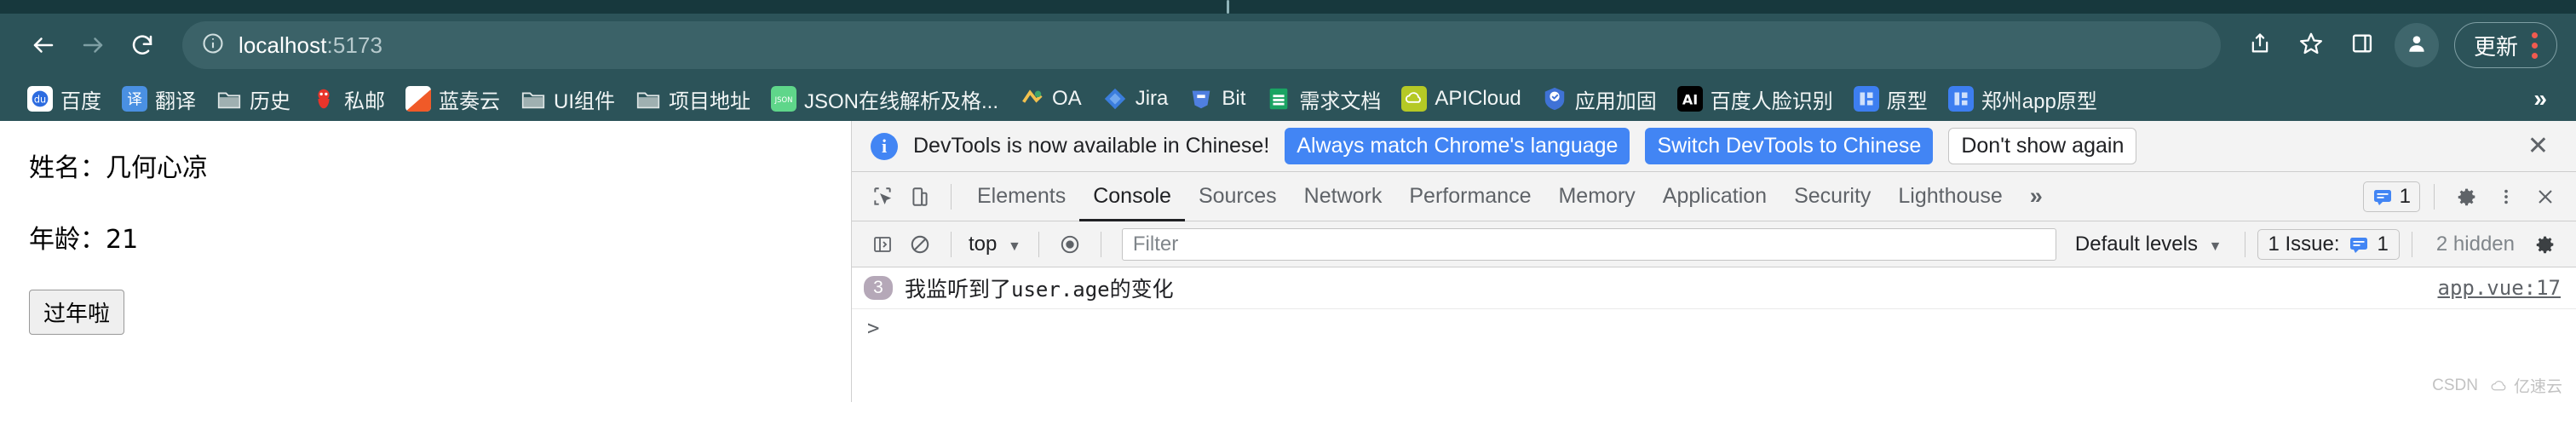 This screenshot has width=2576, height=431. Describe the element at coordinates (1238, 196) in the screenshot. I see `tab-sources: Sources` at that location.